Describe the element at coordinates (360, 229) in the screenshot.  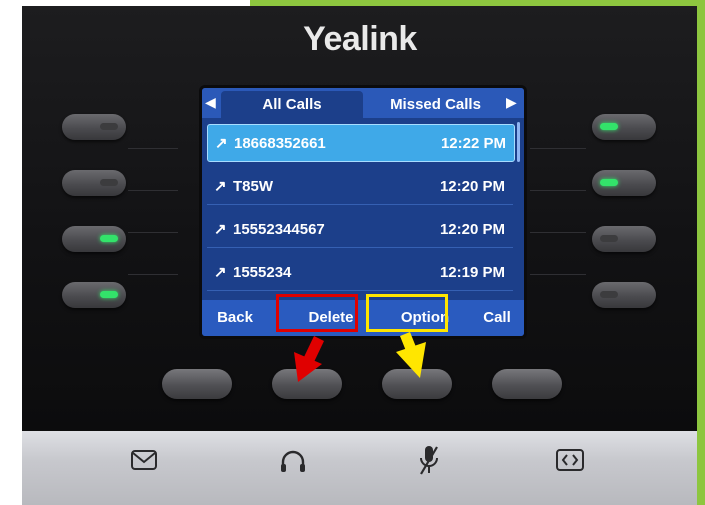
I see `call-log-row: ↗ 15552344567 12:20 PM` at that location.